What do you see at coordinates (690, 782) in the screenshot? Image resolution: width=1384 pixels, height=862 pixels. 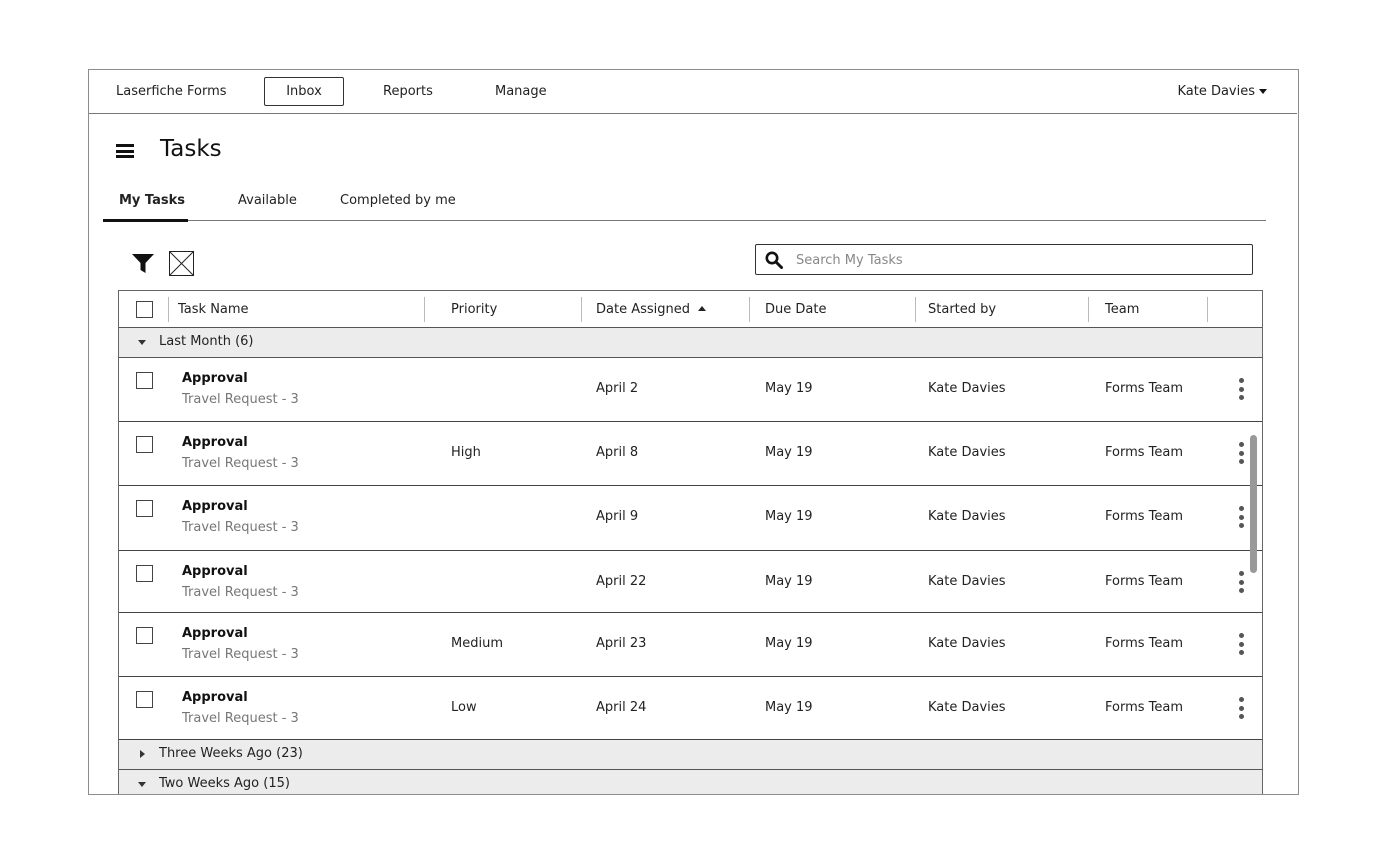 I see `group-header-two-weeks-ago: Two Weeks Ago (15)` at bounding box center [690, 782].